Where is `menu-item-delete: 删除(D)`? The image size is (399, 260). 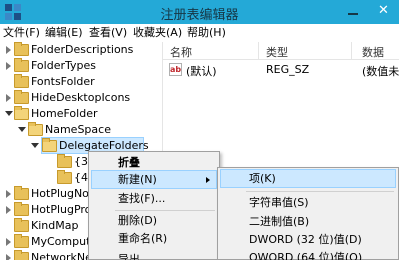 menu-item-delete: 删除(D) is located at coordinates (154, 220).